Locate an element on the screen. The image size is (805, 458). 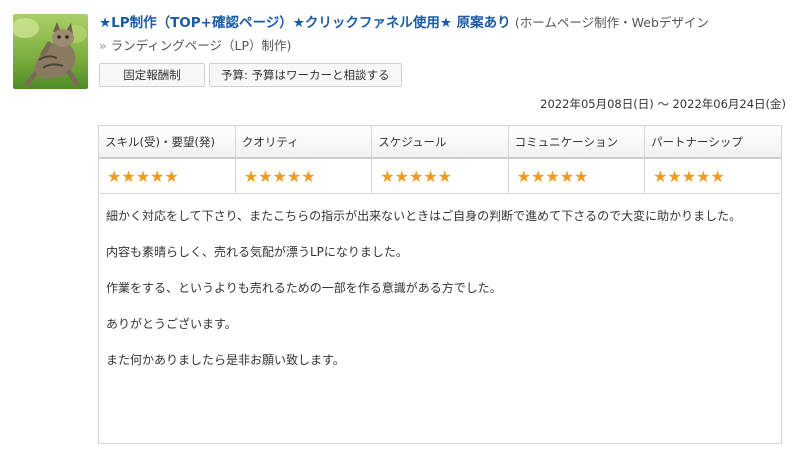
rating-cell-schedule: ★★★★★ is located at coordinates (440, 176).